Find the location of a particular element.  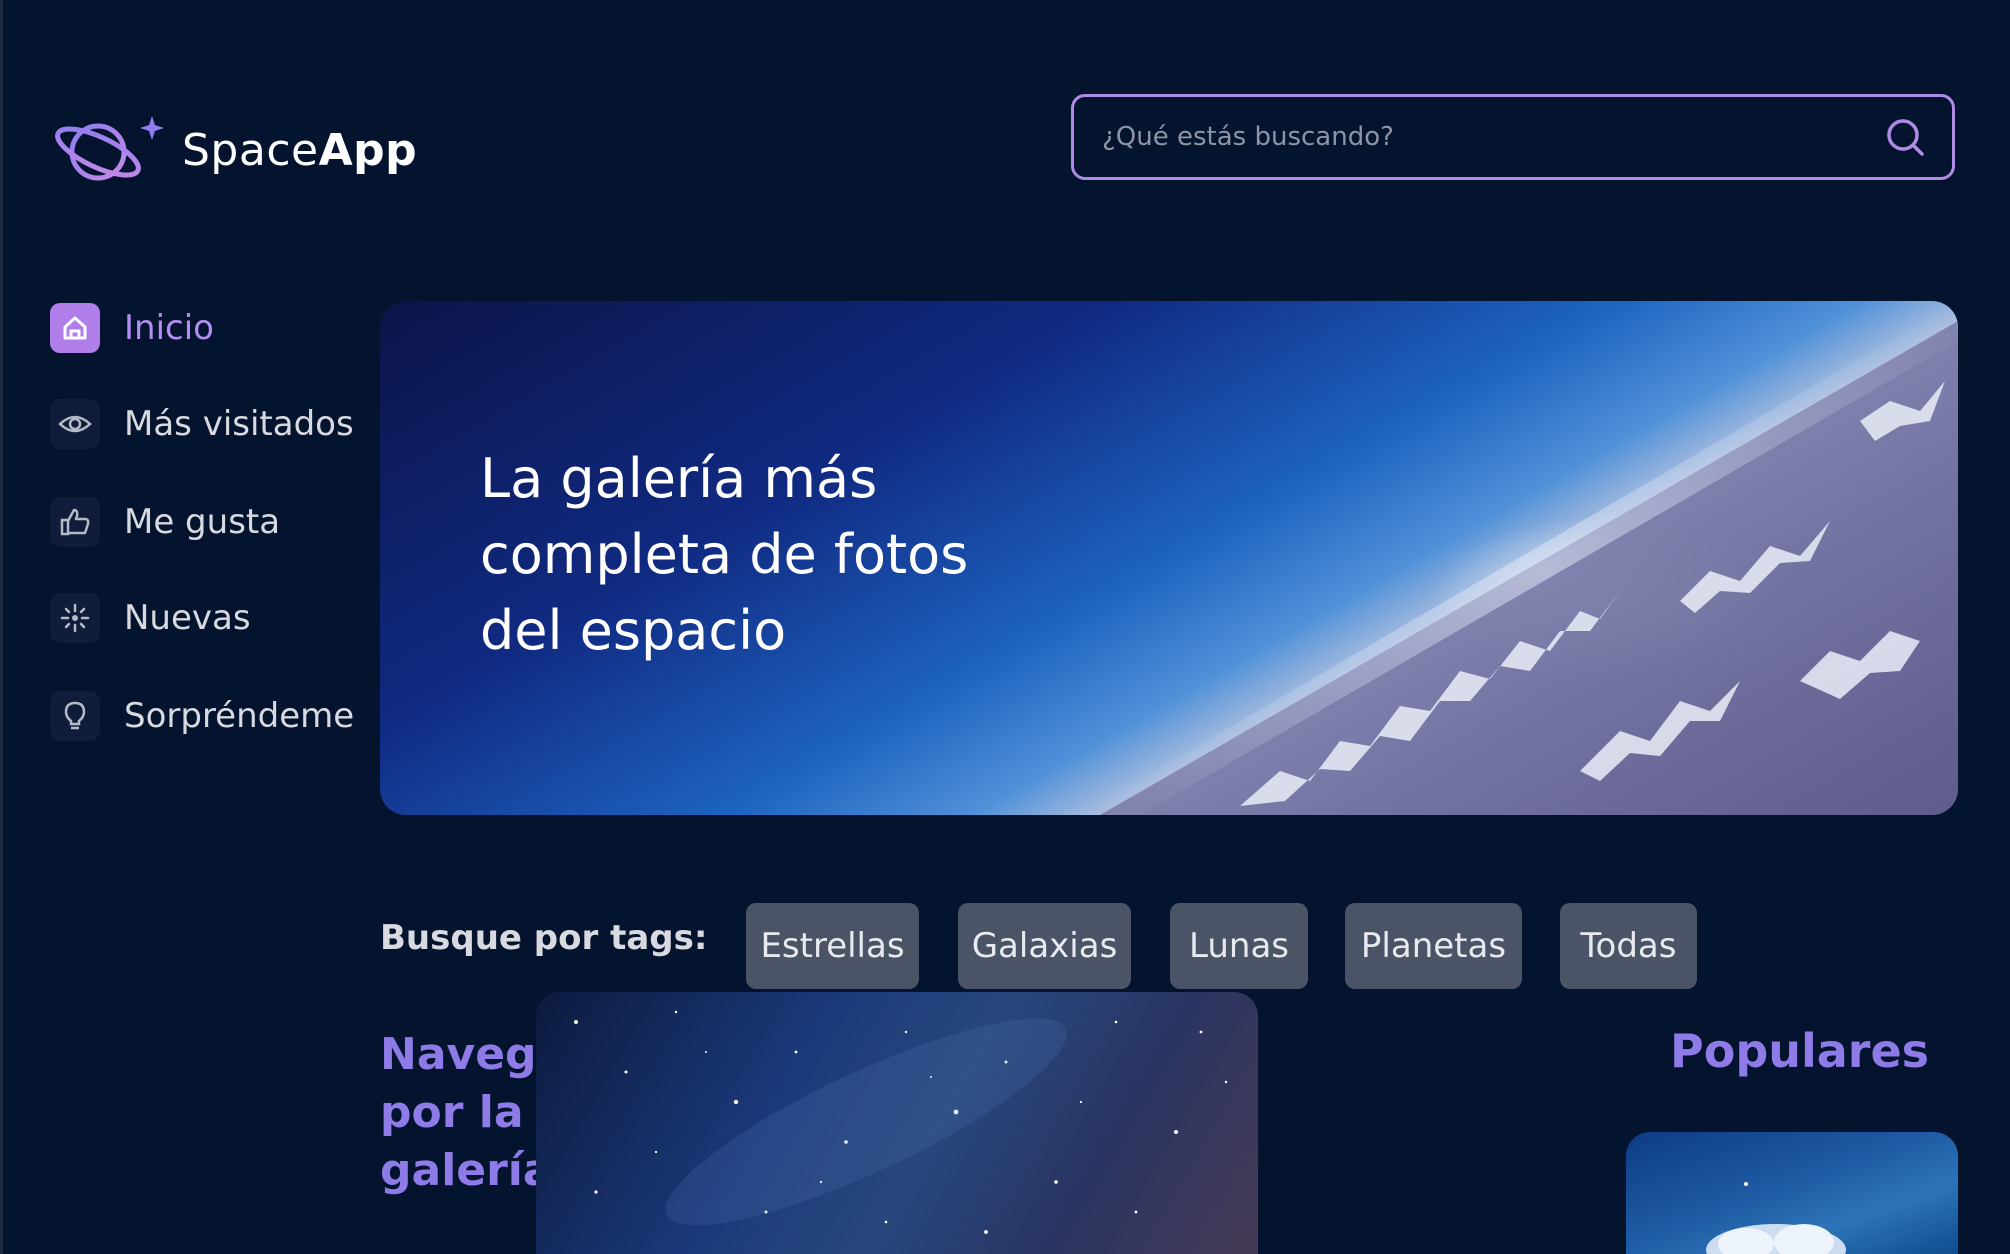

sidebar-item-mas-visitados: Más visitados is located at coordinates (202, 424).